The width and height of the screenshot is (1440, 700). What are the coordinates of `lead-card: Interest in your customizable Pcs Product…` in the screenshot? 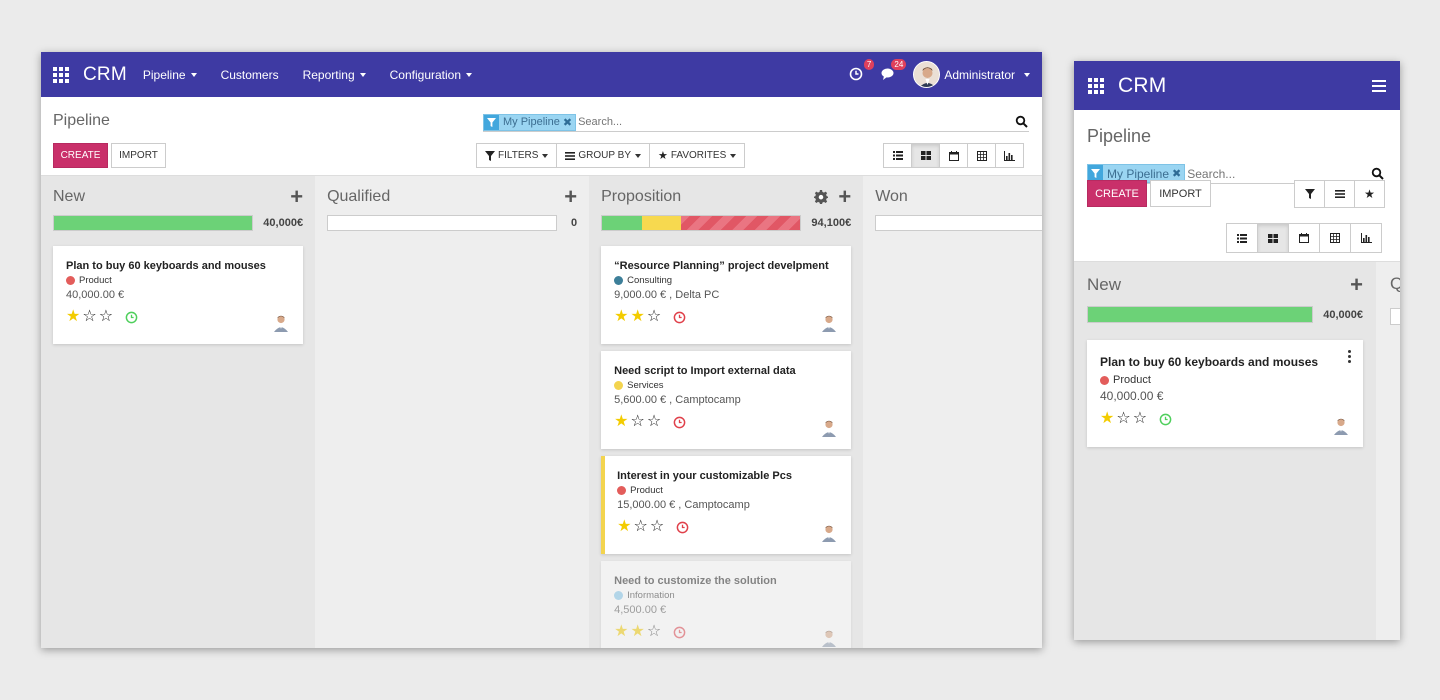 It's located at (726, 505).